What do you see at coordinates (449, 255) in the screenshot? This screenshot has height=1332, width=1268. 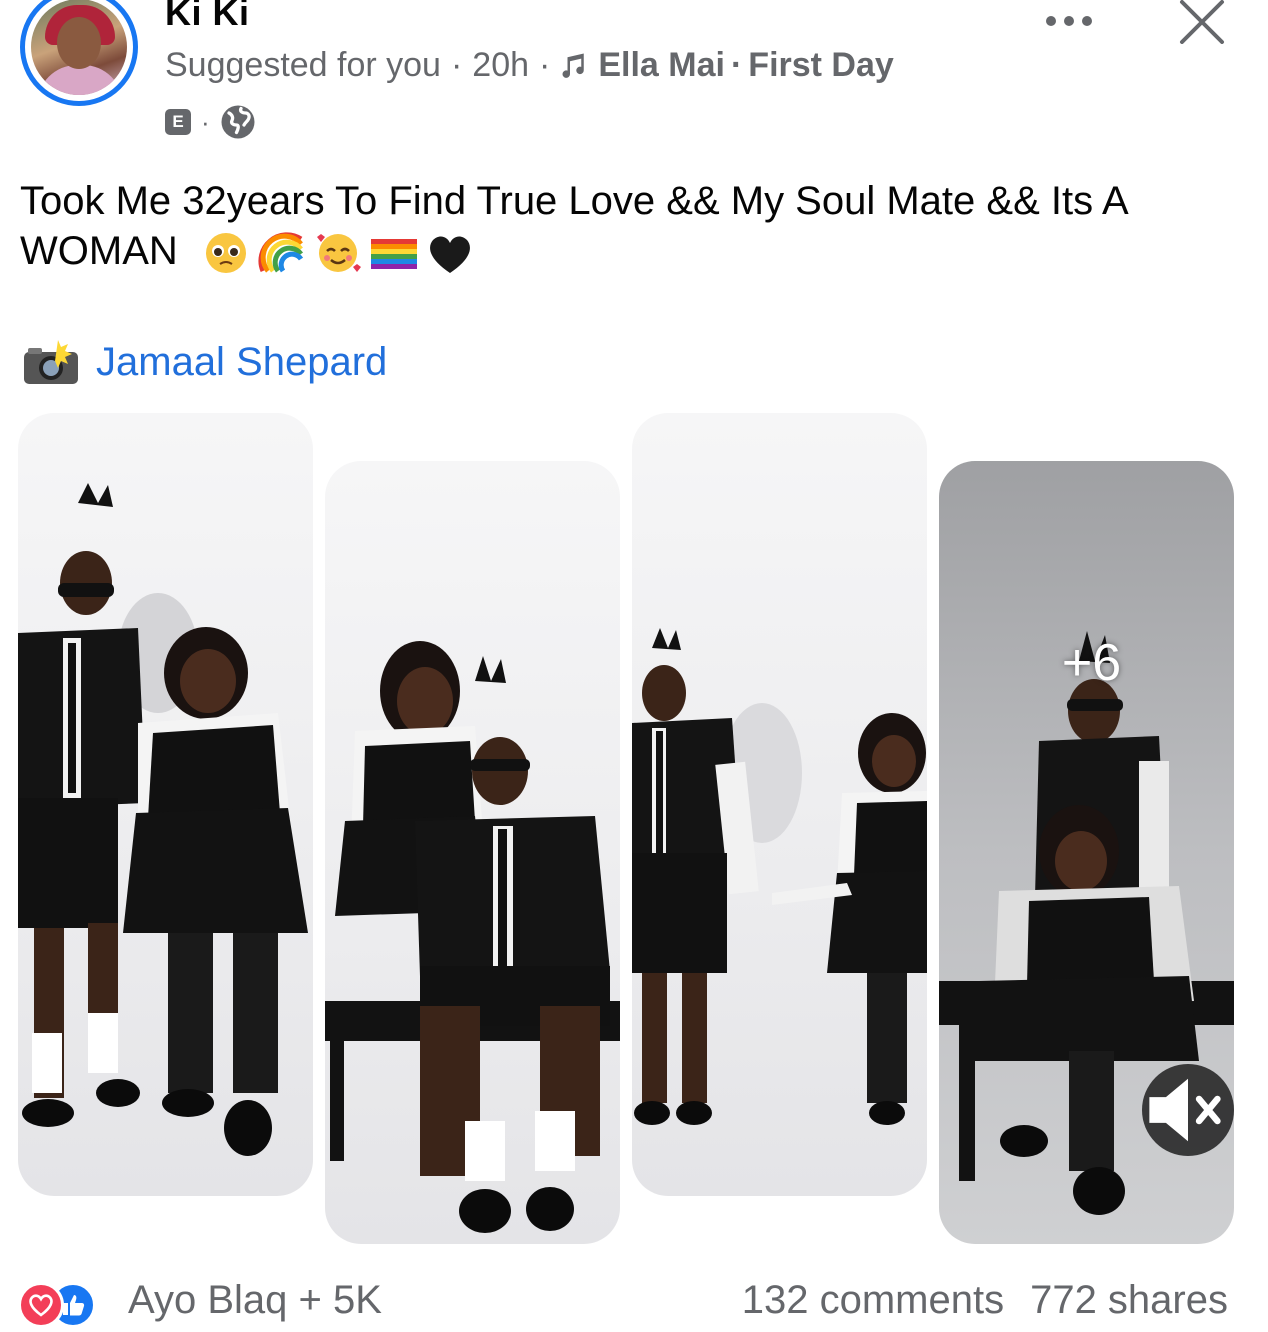 I see `black-heart-emoji` at bounding box center [449, 255].